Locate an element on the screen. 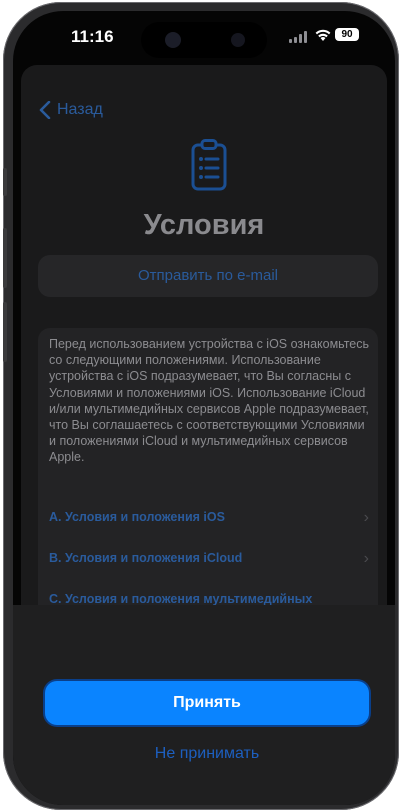  terms-link-icloud: B. Условия и положения iCloud › is located at coordinates (210, 558).